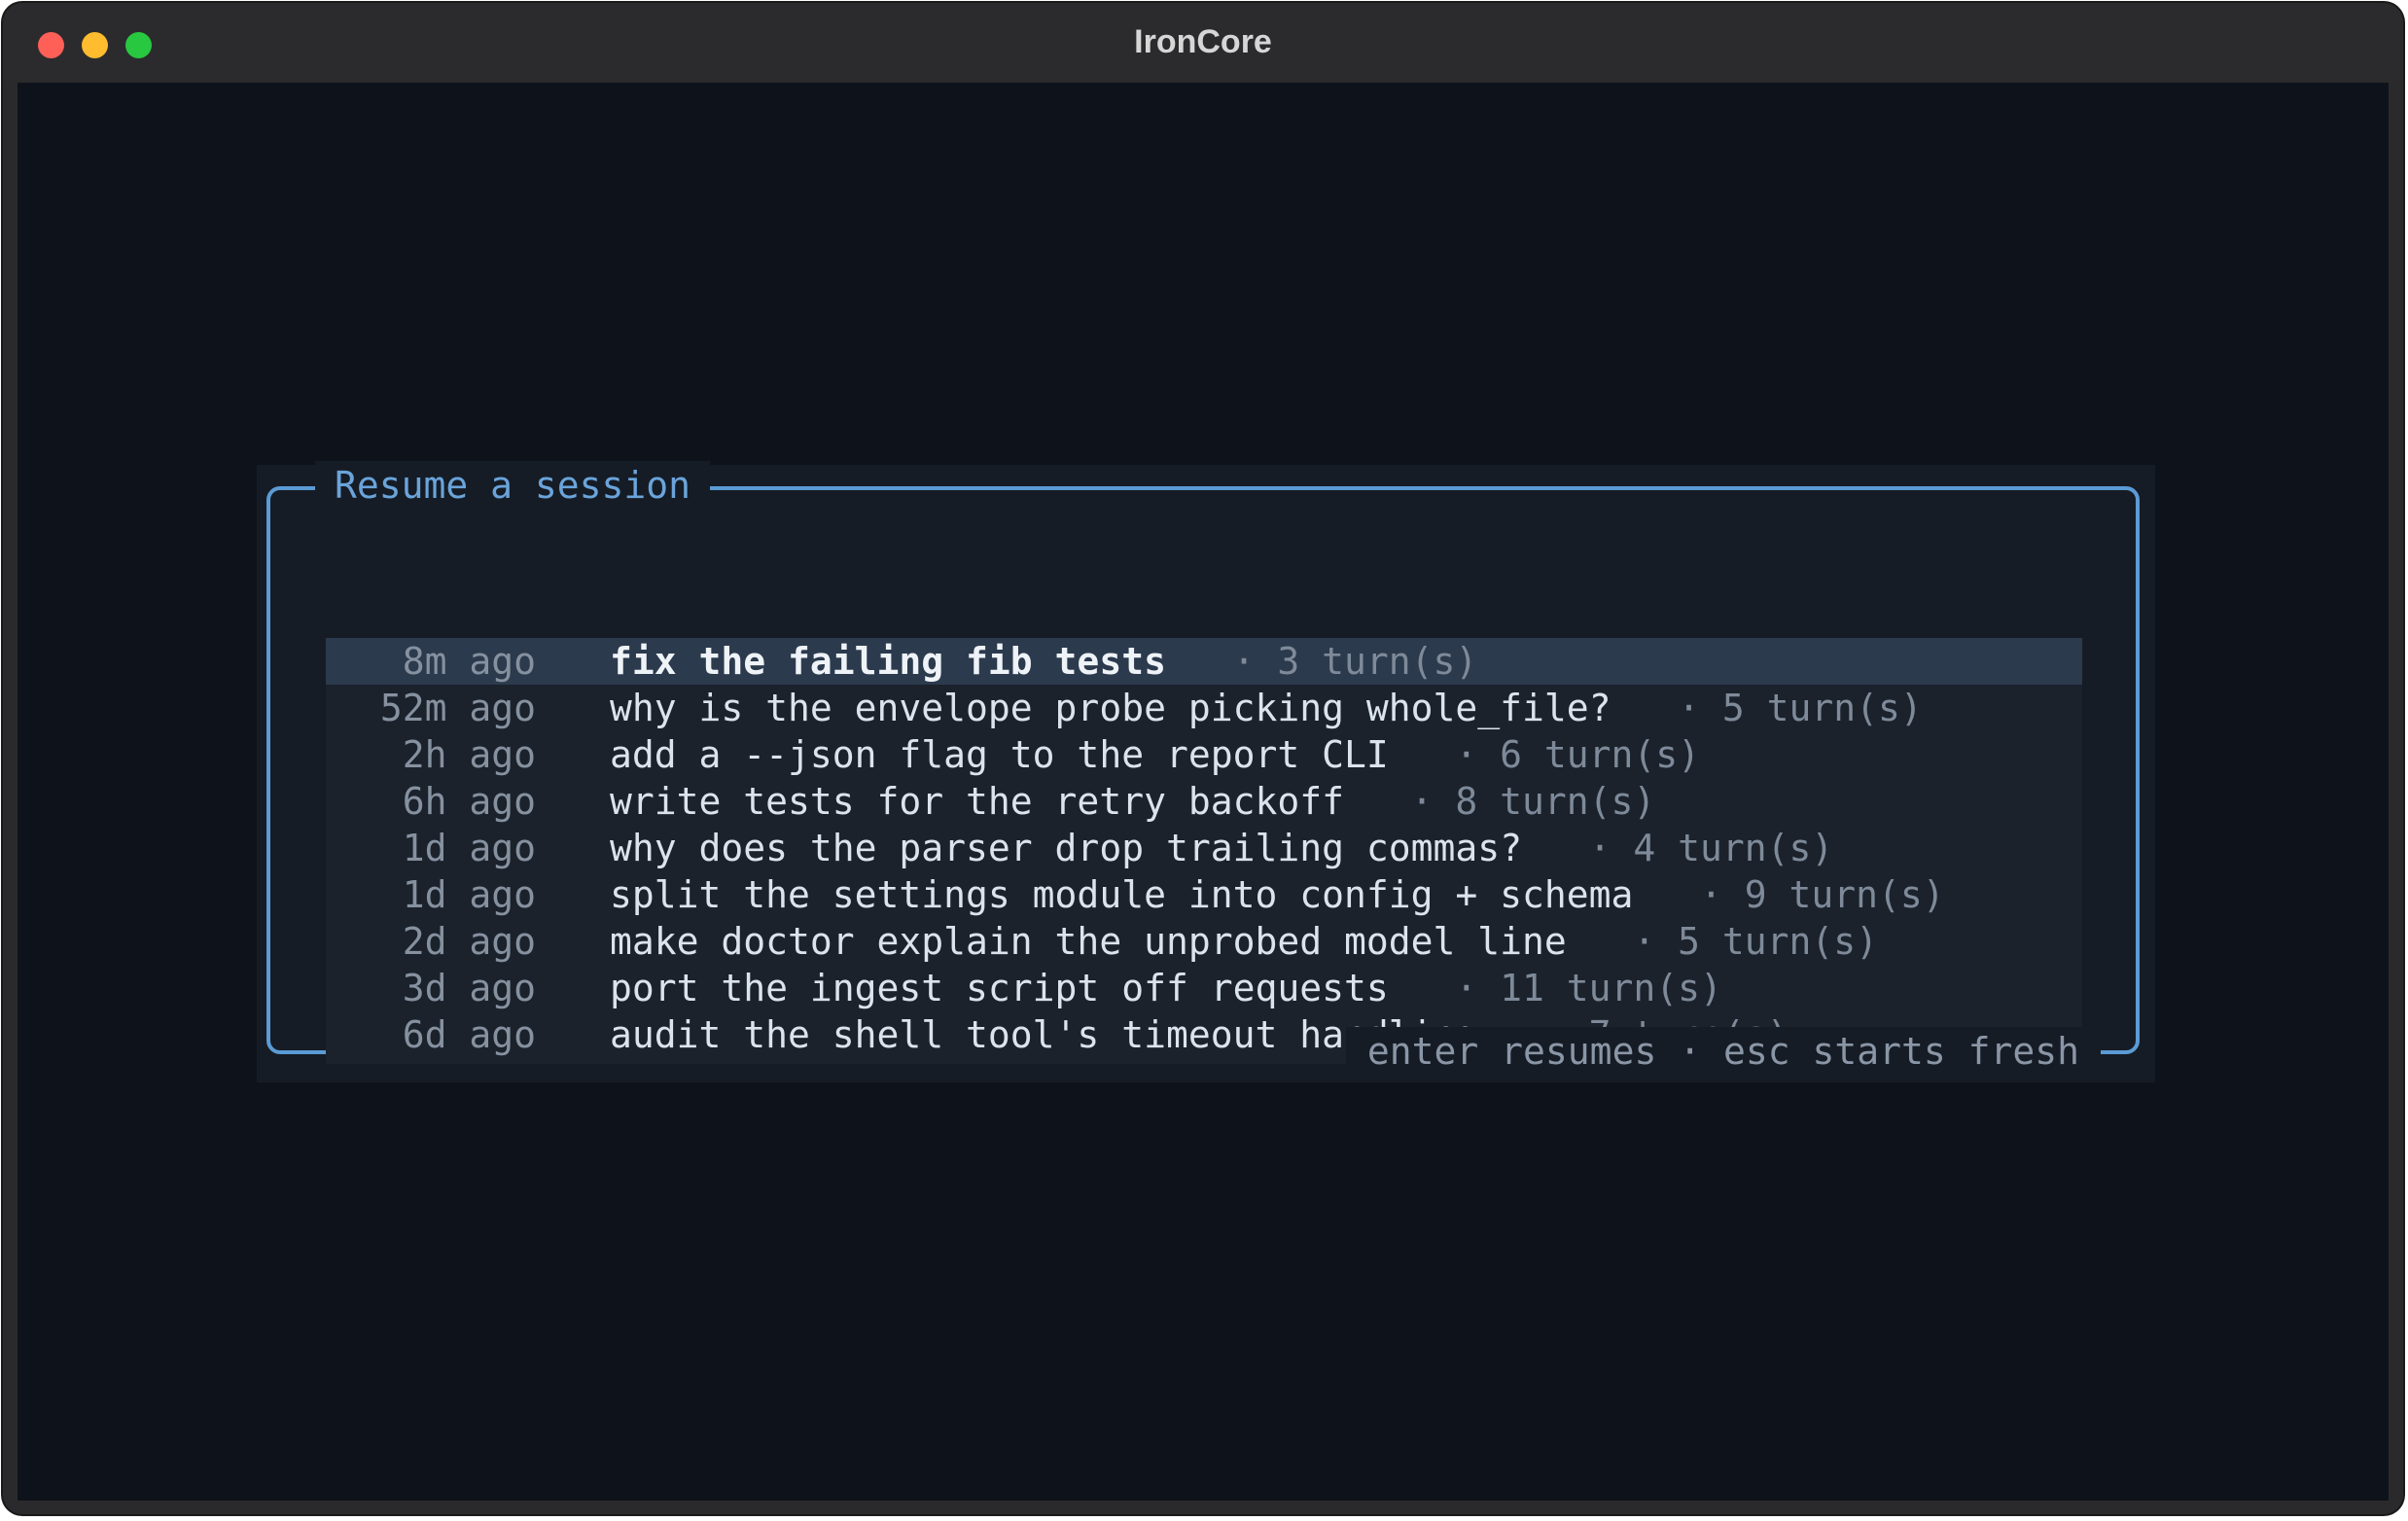 This screenshot has width=2408, height=1521. I want to click on session-prompt: fix the failing fib tests · 3 turn(s), so click(1043, 662).